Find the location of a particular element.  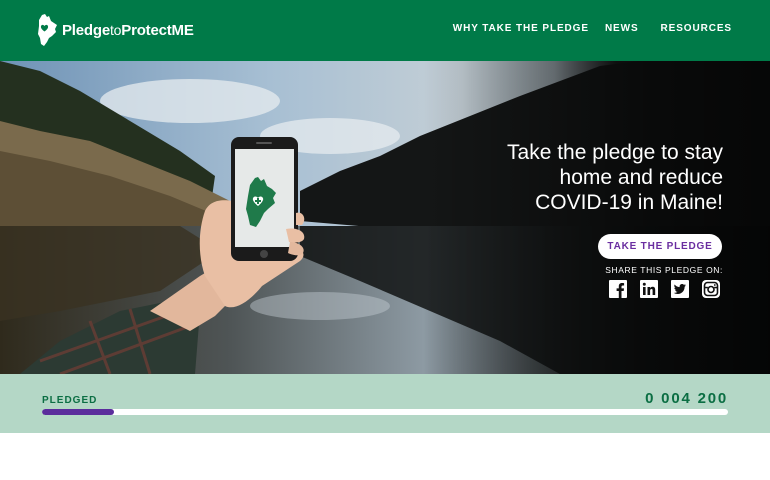

take-the-pledge-button: TAKE THE PLEDGE is located at coordinates (660, 246).